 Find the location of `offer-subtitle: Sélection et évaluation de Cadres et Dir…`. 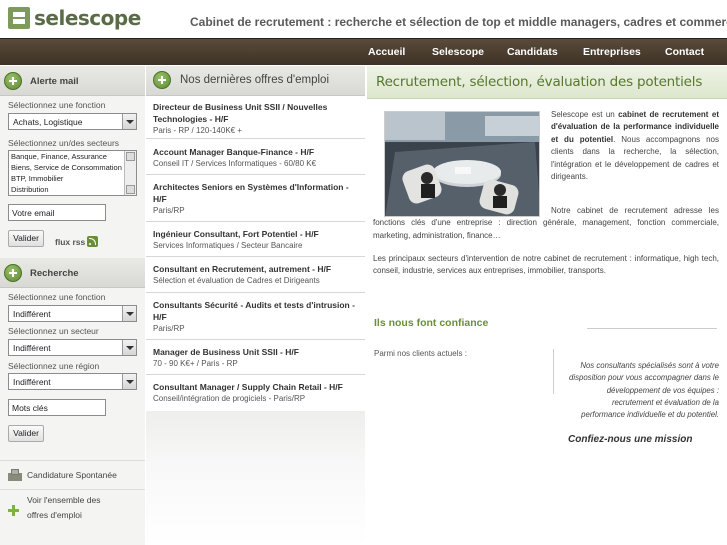

offer-subtitle: Sélection et évaluation de Cadres et Dir… is located at coordinates (236, 280).